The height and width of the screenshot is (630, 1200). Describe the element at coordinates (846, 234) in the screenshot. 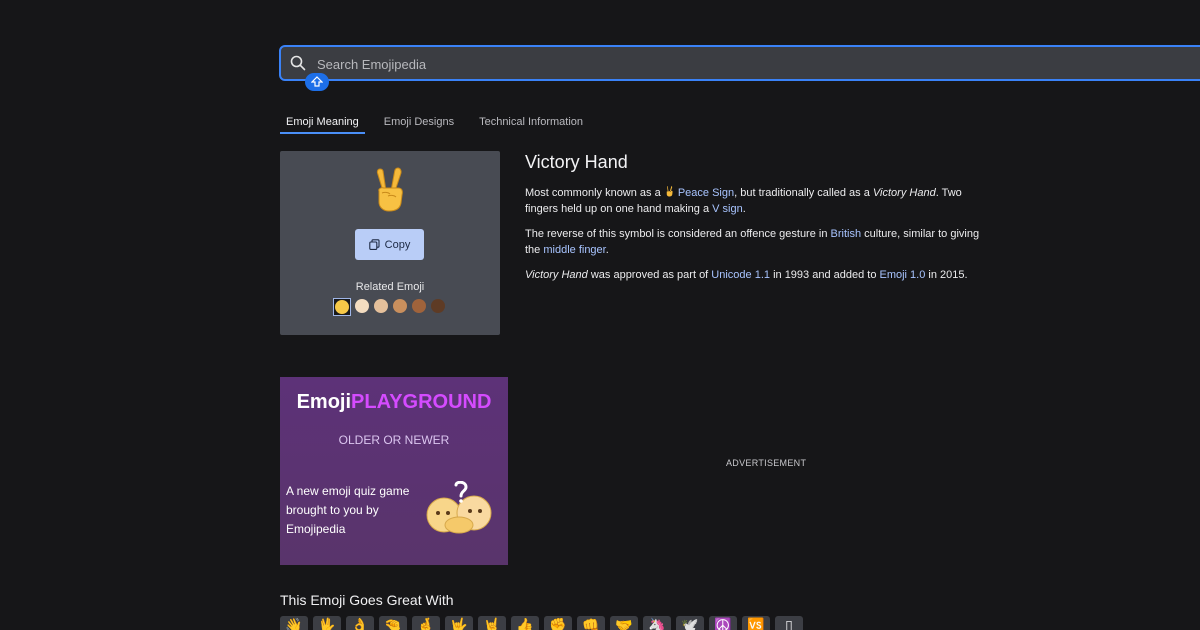

I see `british-link: British` at that location.